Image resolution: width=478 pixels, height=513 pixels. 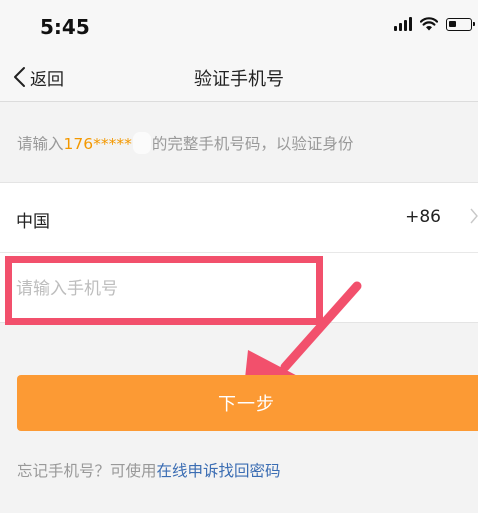 I want to click on country-code: +86, so click(x=423, y=217).